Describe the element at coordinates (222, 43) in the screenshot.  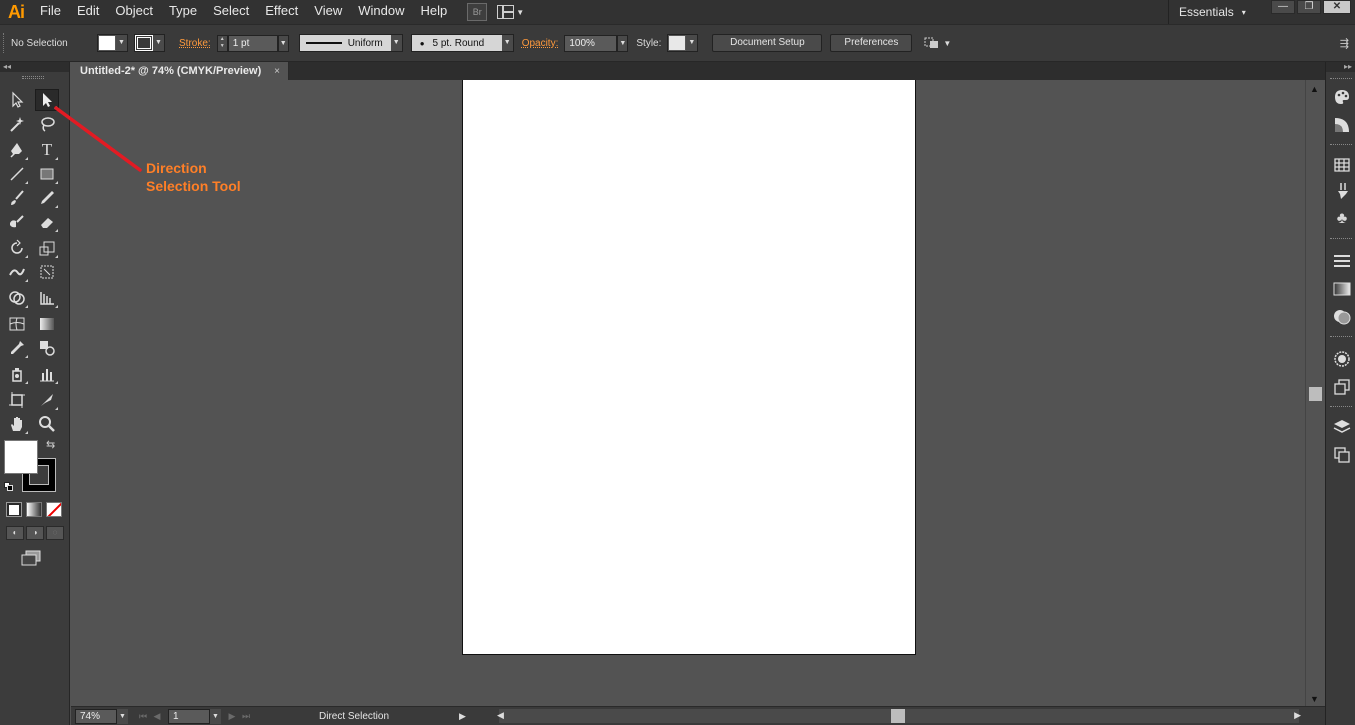
I see `stepper-icon: ▲ ▼` at that location.